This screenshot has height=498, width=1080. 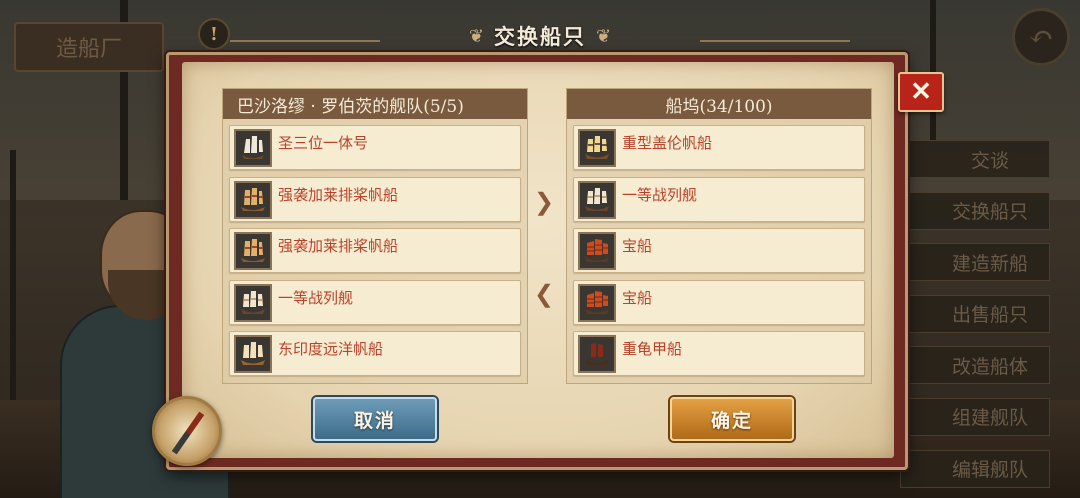 What do you see at coordinates (975, 313) in the screenshot?
I see `side-menu-item-sell: 出售船只` at bounding box center [975, 313].